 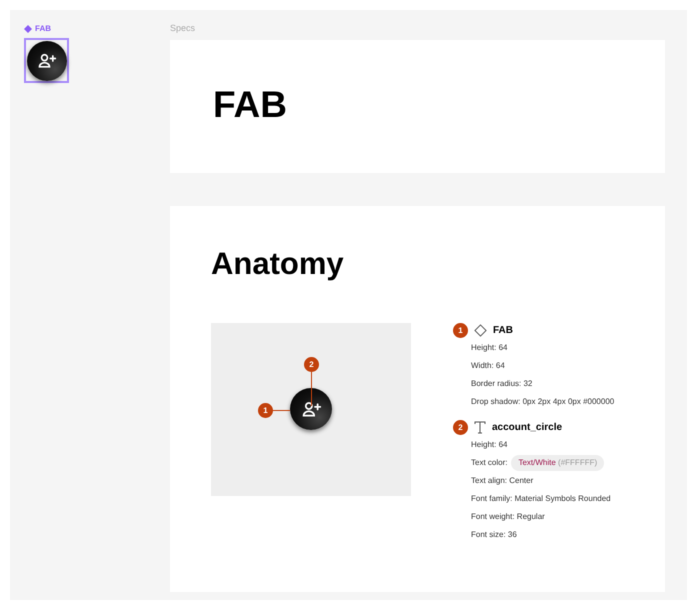 What do you see at coordinates (541, 499) in the screenshot?
I see `property-text: Font family: Material Symbols Rounded` at bounding box center [541, 499].